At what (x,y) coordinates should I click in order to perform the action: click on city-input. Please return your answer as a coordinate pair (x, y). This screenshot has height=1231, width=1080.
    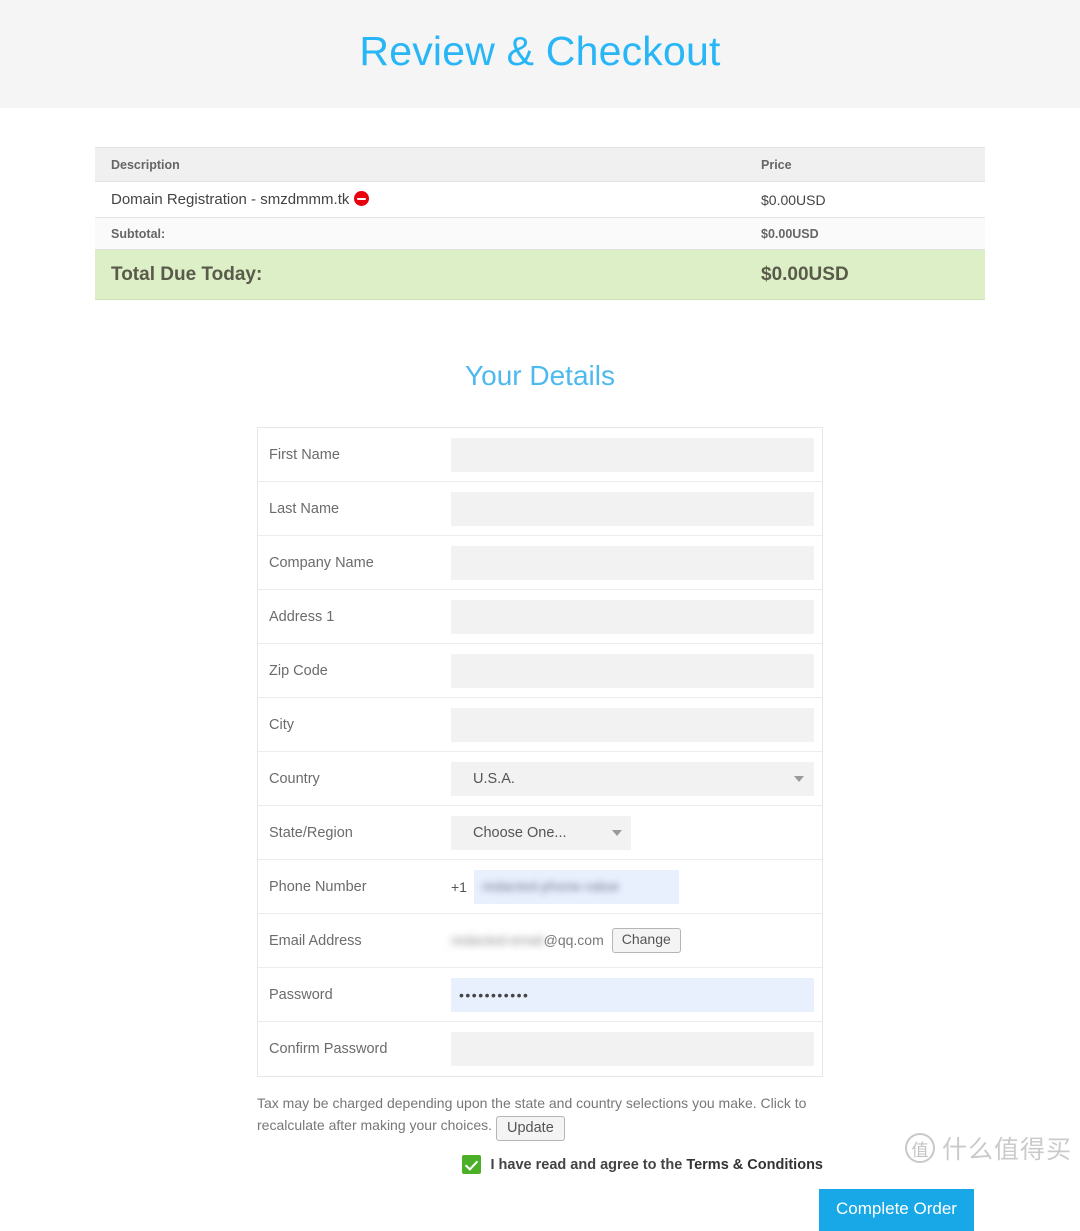
    Looking at the image, I should click on (632, 724).